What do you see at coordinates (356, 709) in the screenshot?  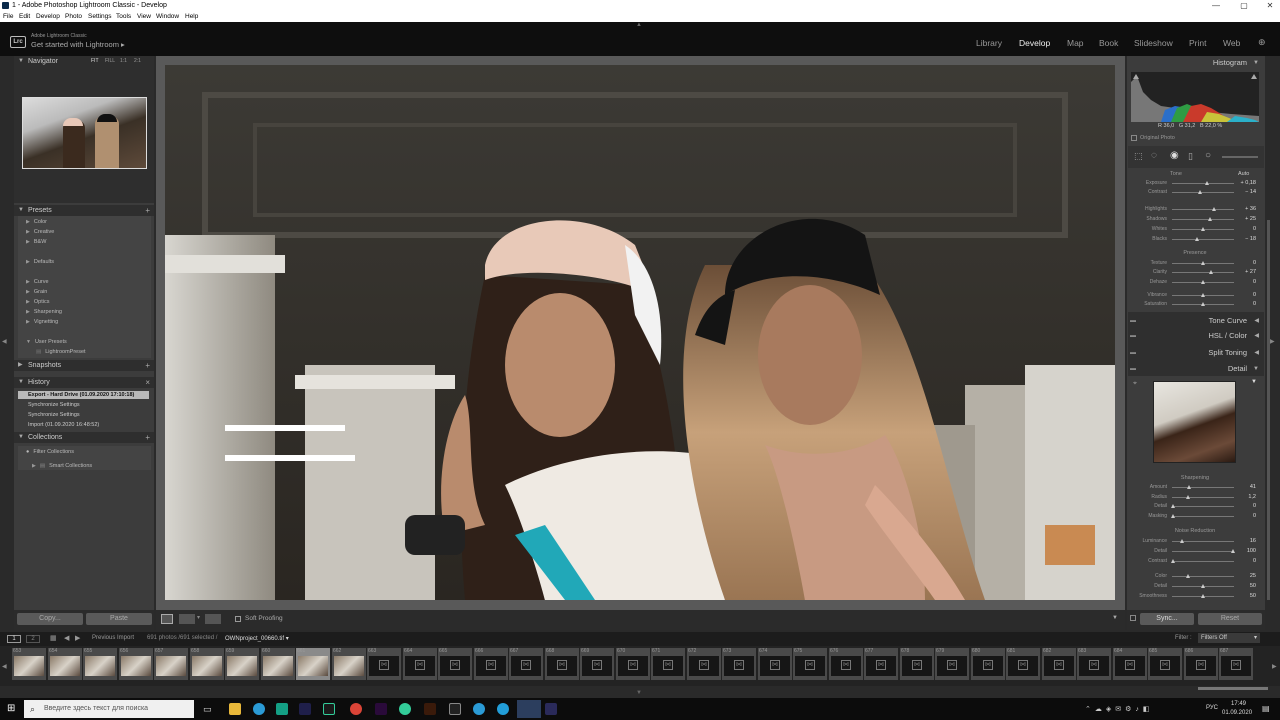 I see `chrome-icon` at bounding box center [356, 709].